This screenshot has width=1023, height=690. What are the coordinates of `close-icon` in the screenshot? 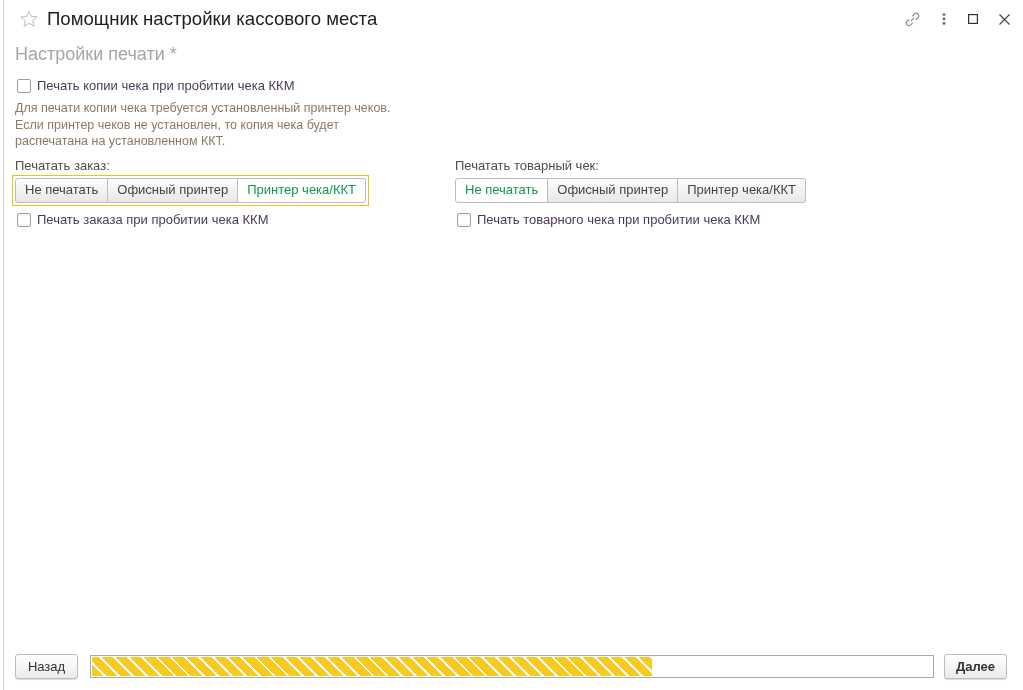 It's located at (1004, 19).